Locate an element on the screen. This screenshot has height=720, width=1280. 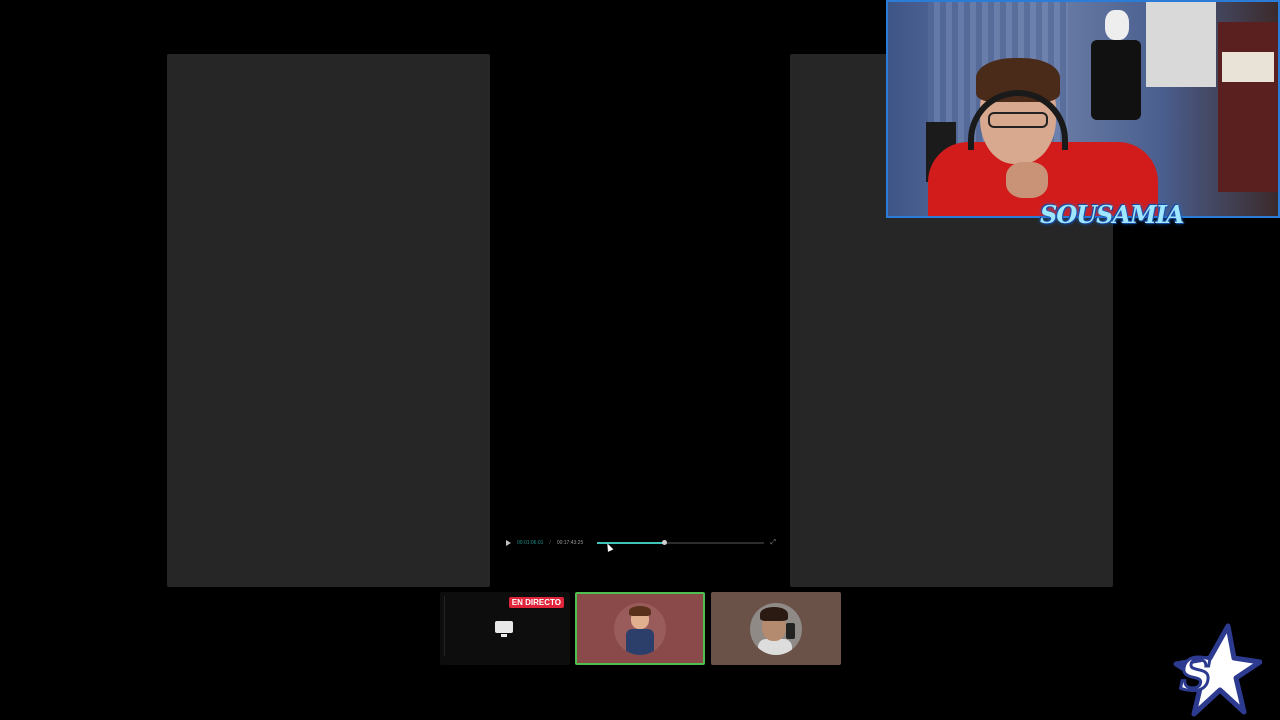
photo-hair is located at coordinates (774, 613).